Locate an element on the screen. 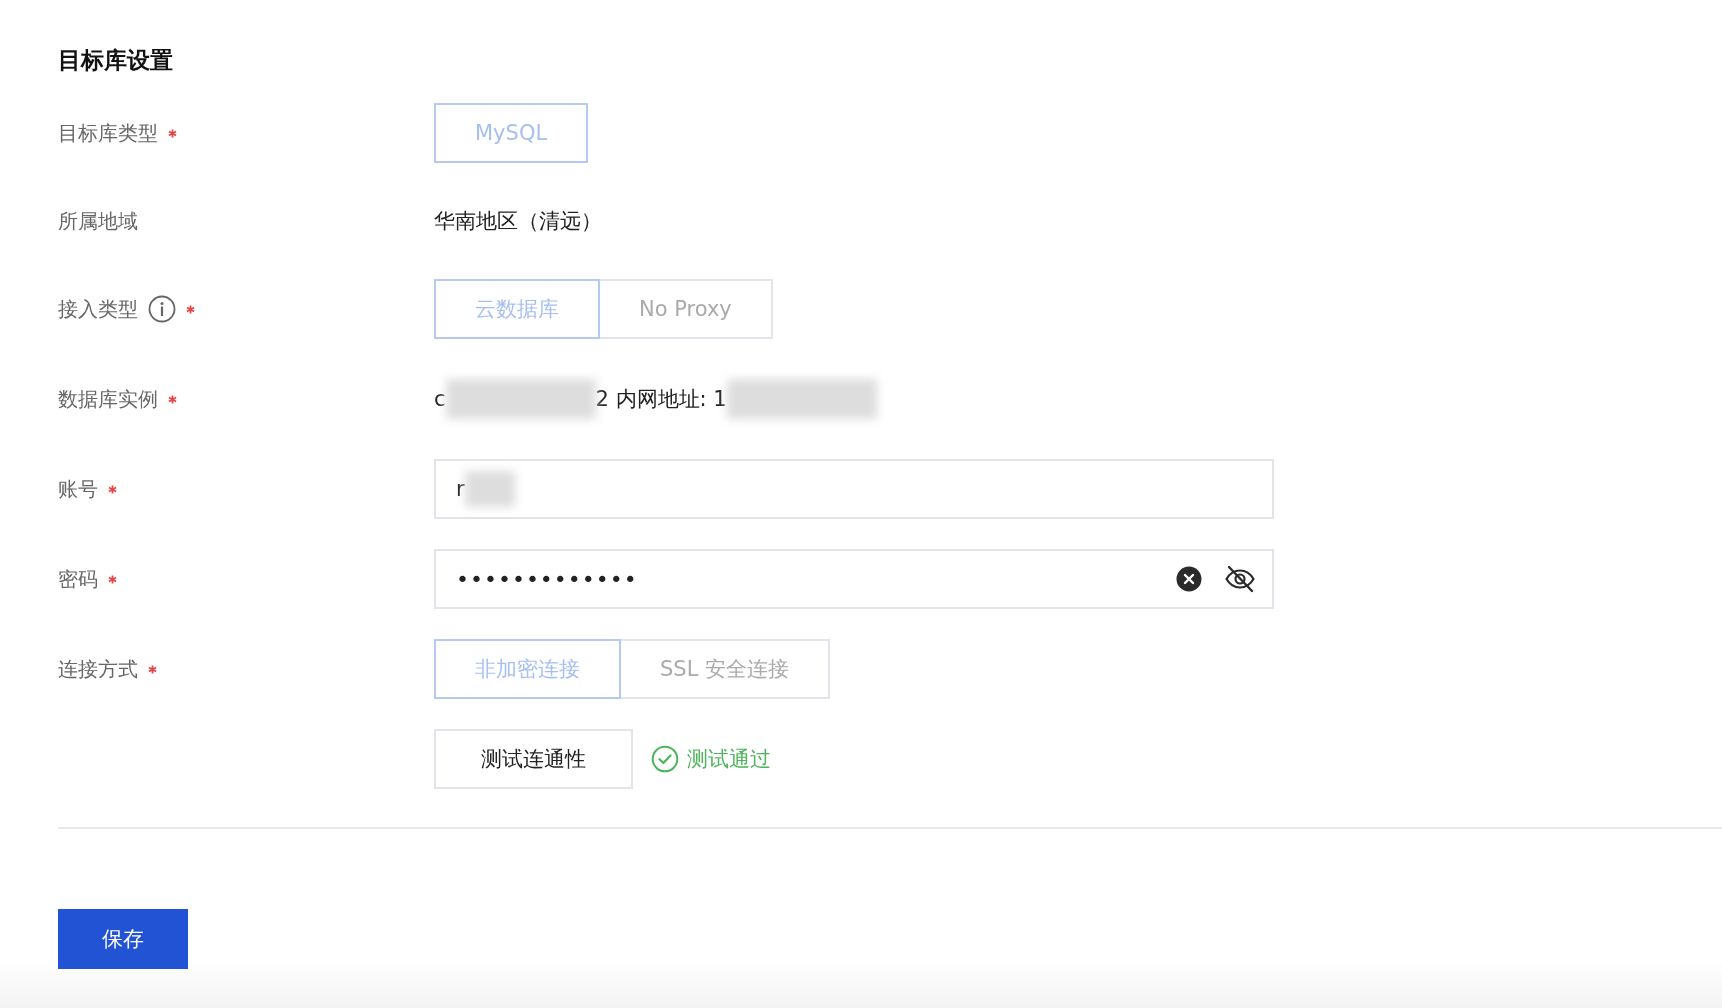 The image size is (1722, 1008). field-label: 接入类型 is located at coordinates (98, 309).